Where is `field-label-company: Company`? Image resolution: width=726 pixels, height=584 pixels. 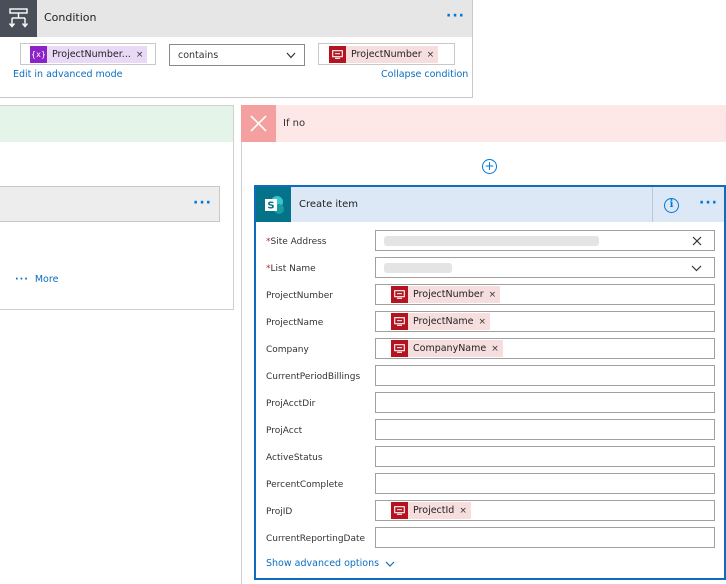
field-label-company: Company is located at coordinates (287, 350).